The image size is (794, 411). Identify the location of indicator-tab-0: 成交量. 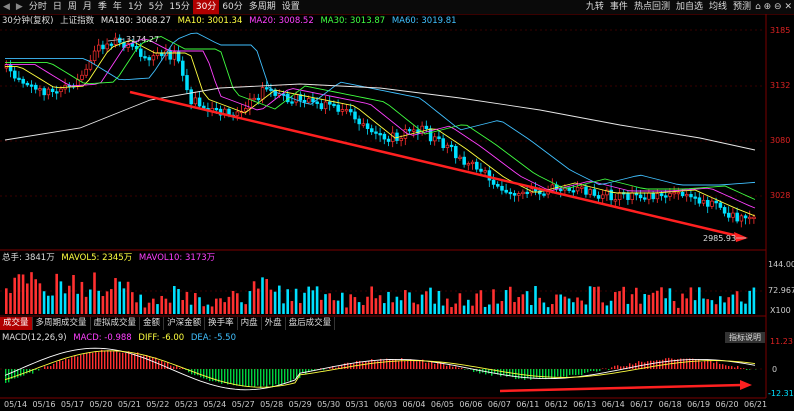
(16, 323).